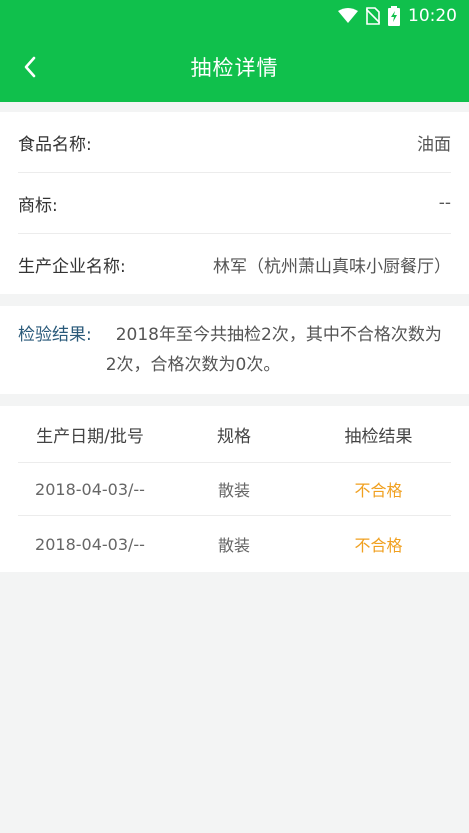 The image size is (469, 833). I want to click on header-spec: 规格, so click(234, 436).